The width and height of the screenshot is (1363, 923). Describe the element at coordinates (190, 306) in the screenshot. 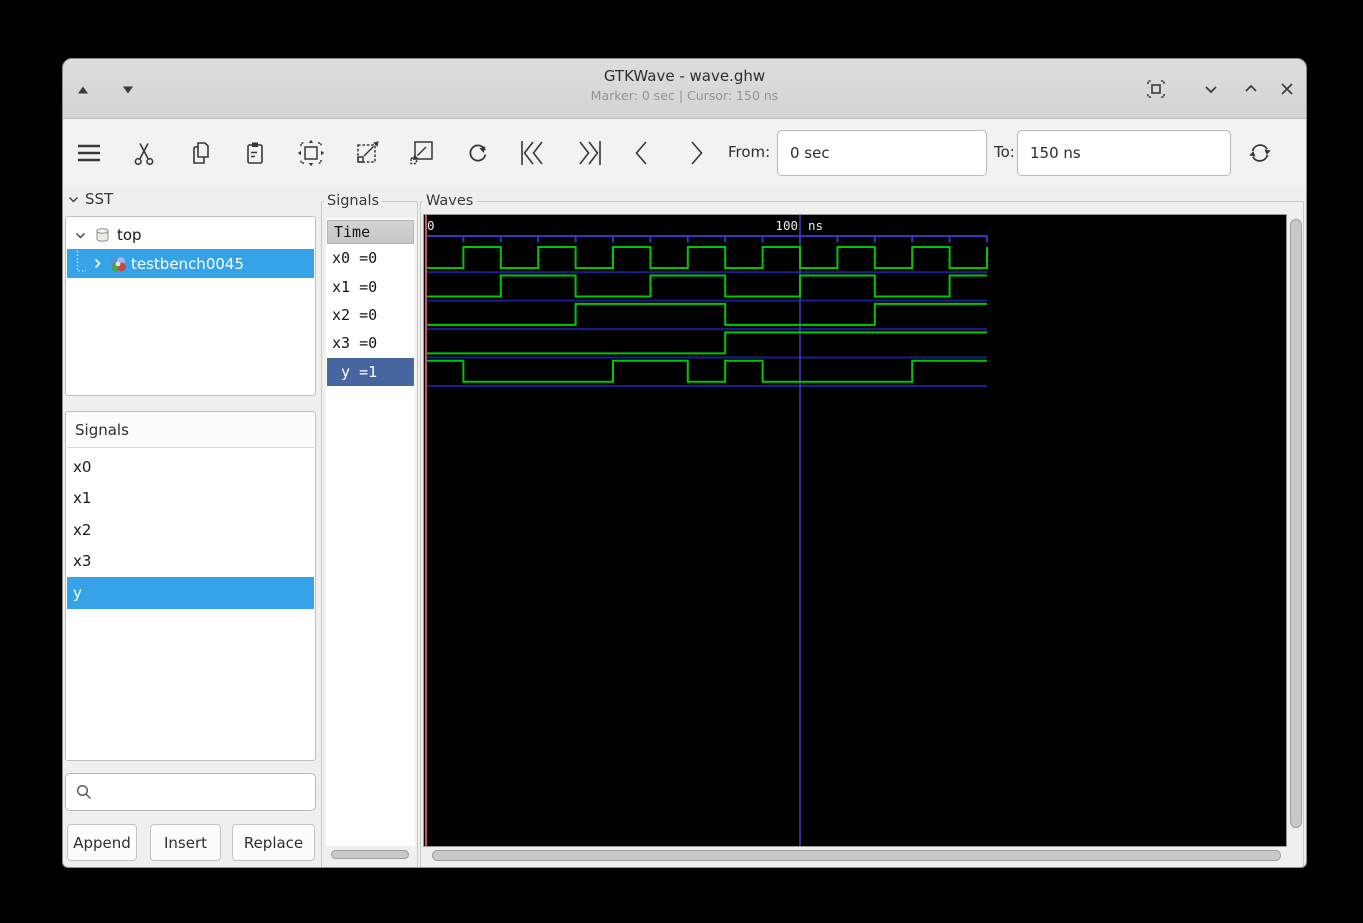

I see `sst-tree: top testbench0045` at that location.